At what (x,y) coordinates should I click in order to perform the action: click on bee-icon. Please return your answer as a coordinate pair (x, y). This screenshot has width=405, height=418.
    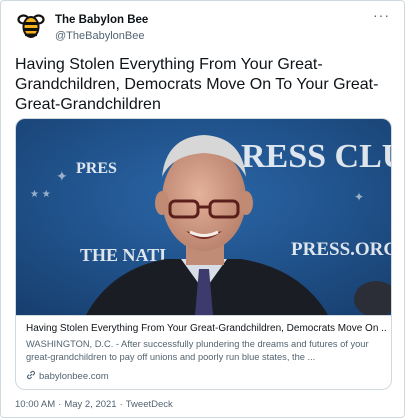
    Looking at the image, I should click on (31, 25).